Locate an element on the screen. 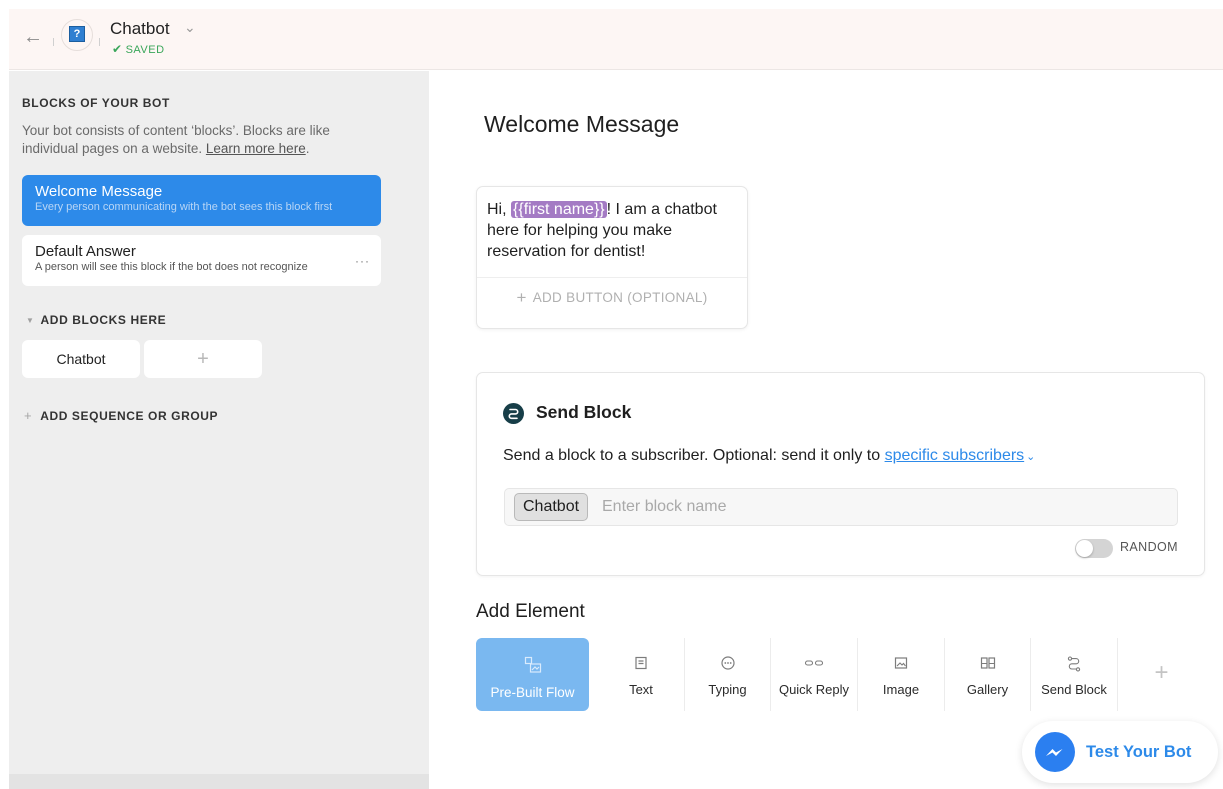 Image resolution: width=1223 pixels, height=789 pixels. saved-status: ✔ SAVED is located at coordinates (138, 49).